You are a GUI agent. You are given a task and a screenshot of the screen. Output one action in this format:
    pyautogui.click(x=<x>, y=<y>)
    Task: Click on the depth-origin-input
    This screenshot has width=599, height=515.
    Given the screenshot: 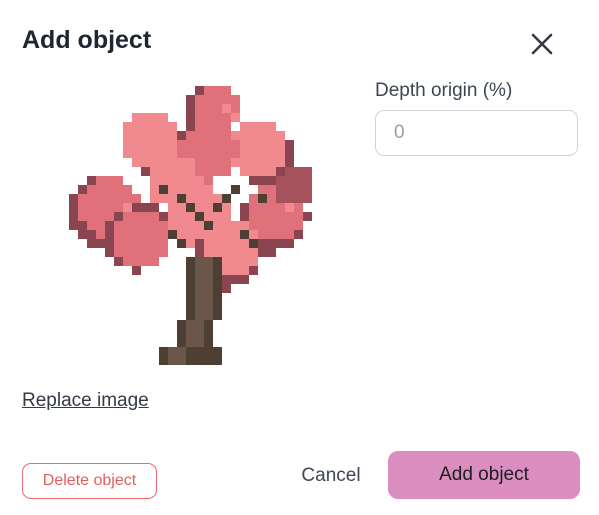 What is the action you would take?
    pyautogui.click(x=476, y=133)
    